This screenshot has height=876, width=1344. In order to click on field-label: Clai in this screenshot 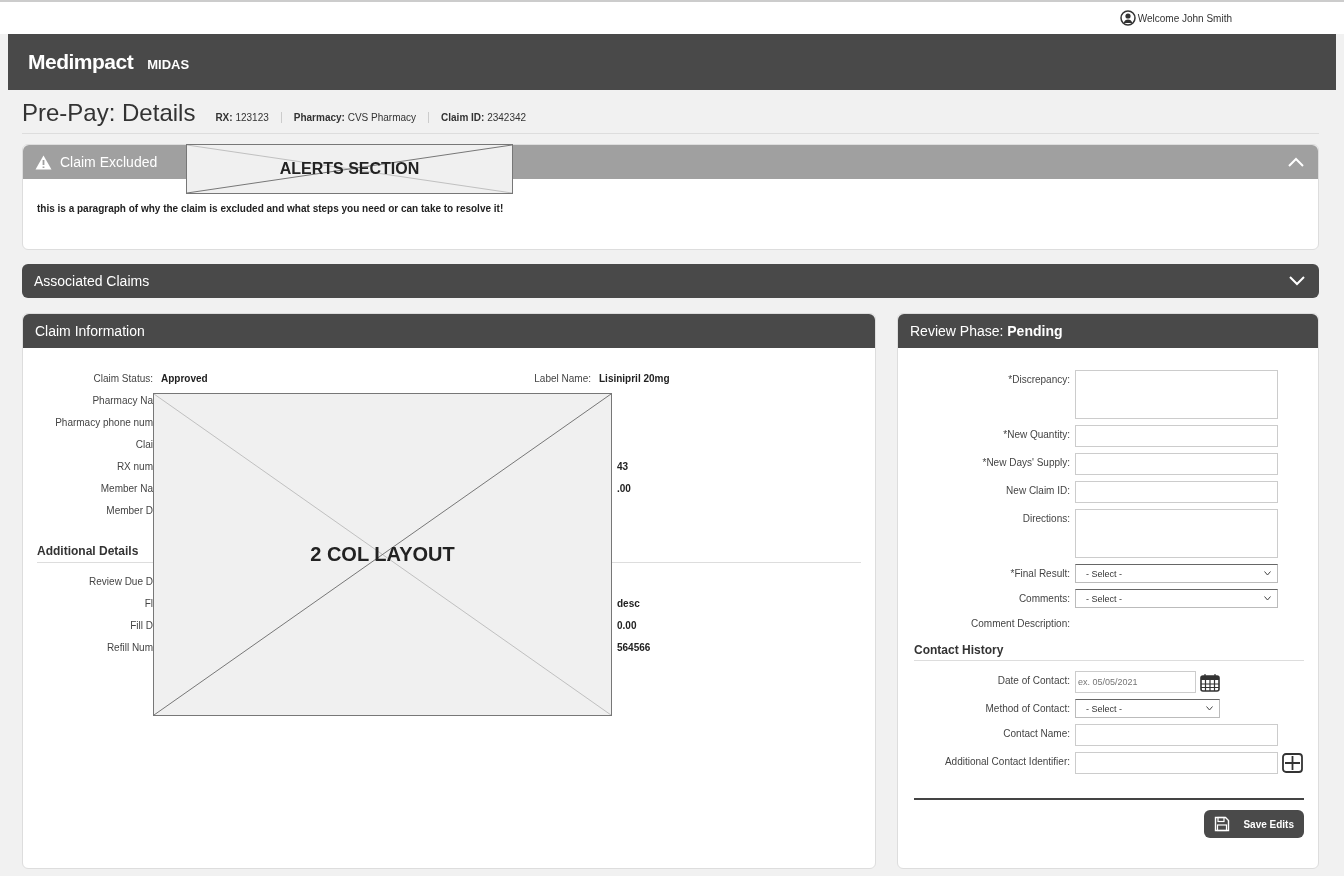, I will do `click(143, 445)`.